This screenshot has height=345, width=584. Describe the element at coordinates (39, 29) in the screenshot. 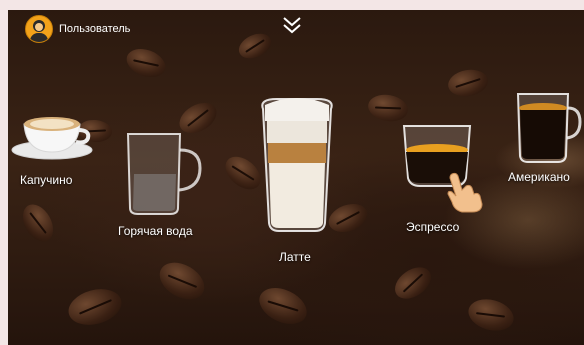

I see `avatar-icon` at that location.